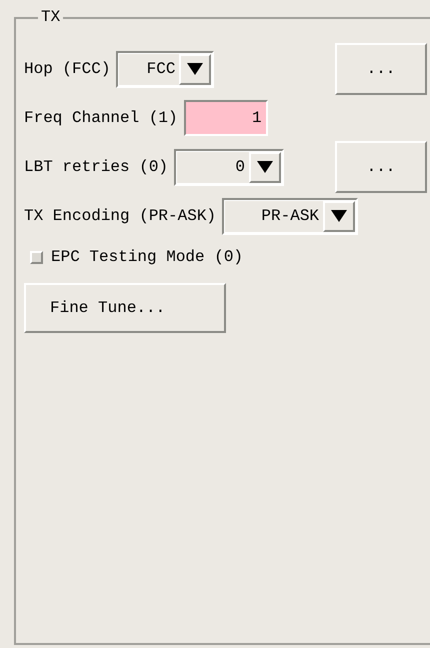 The image size is (430, 648). I want to click on dropdown-field: 0, so click(213, 167).